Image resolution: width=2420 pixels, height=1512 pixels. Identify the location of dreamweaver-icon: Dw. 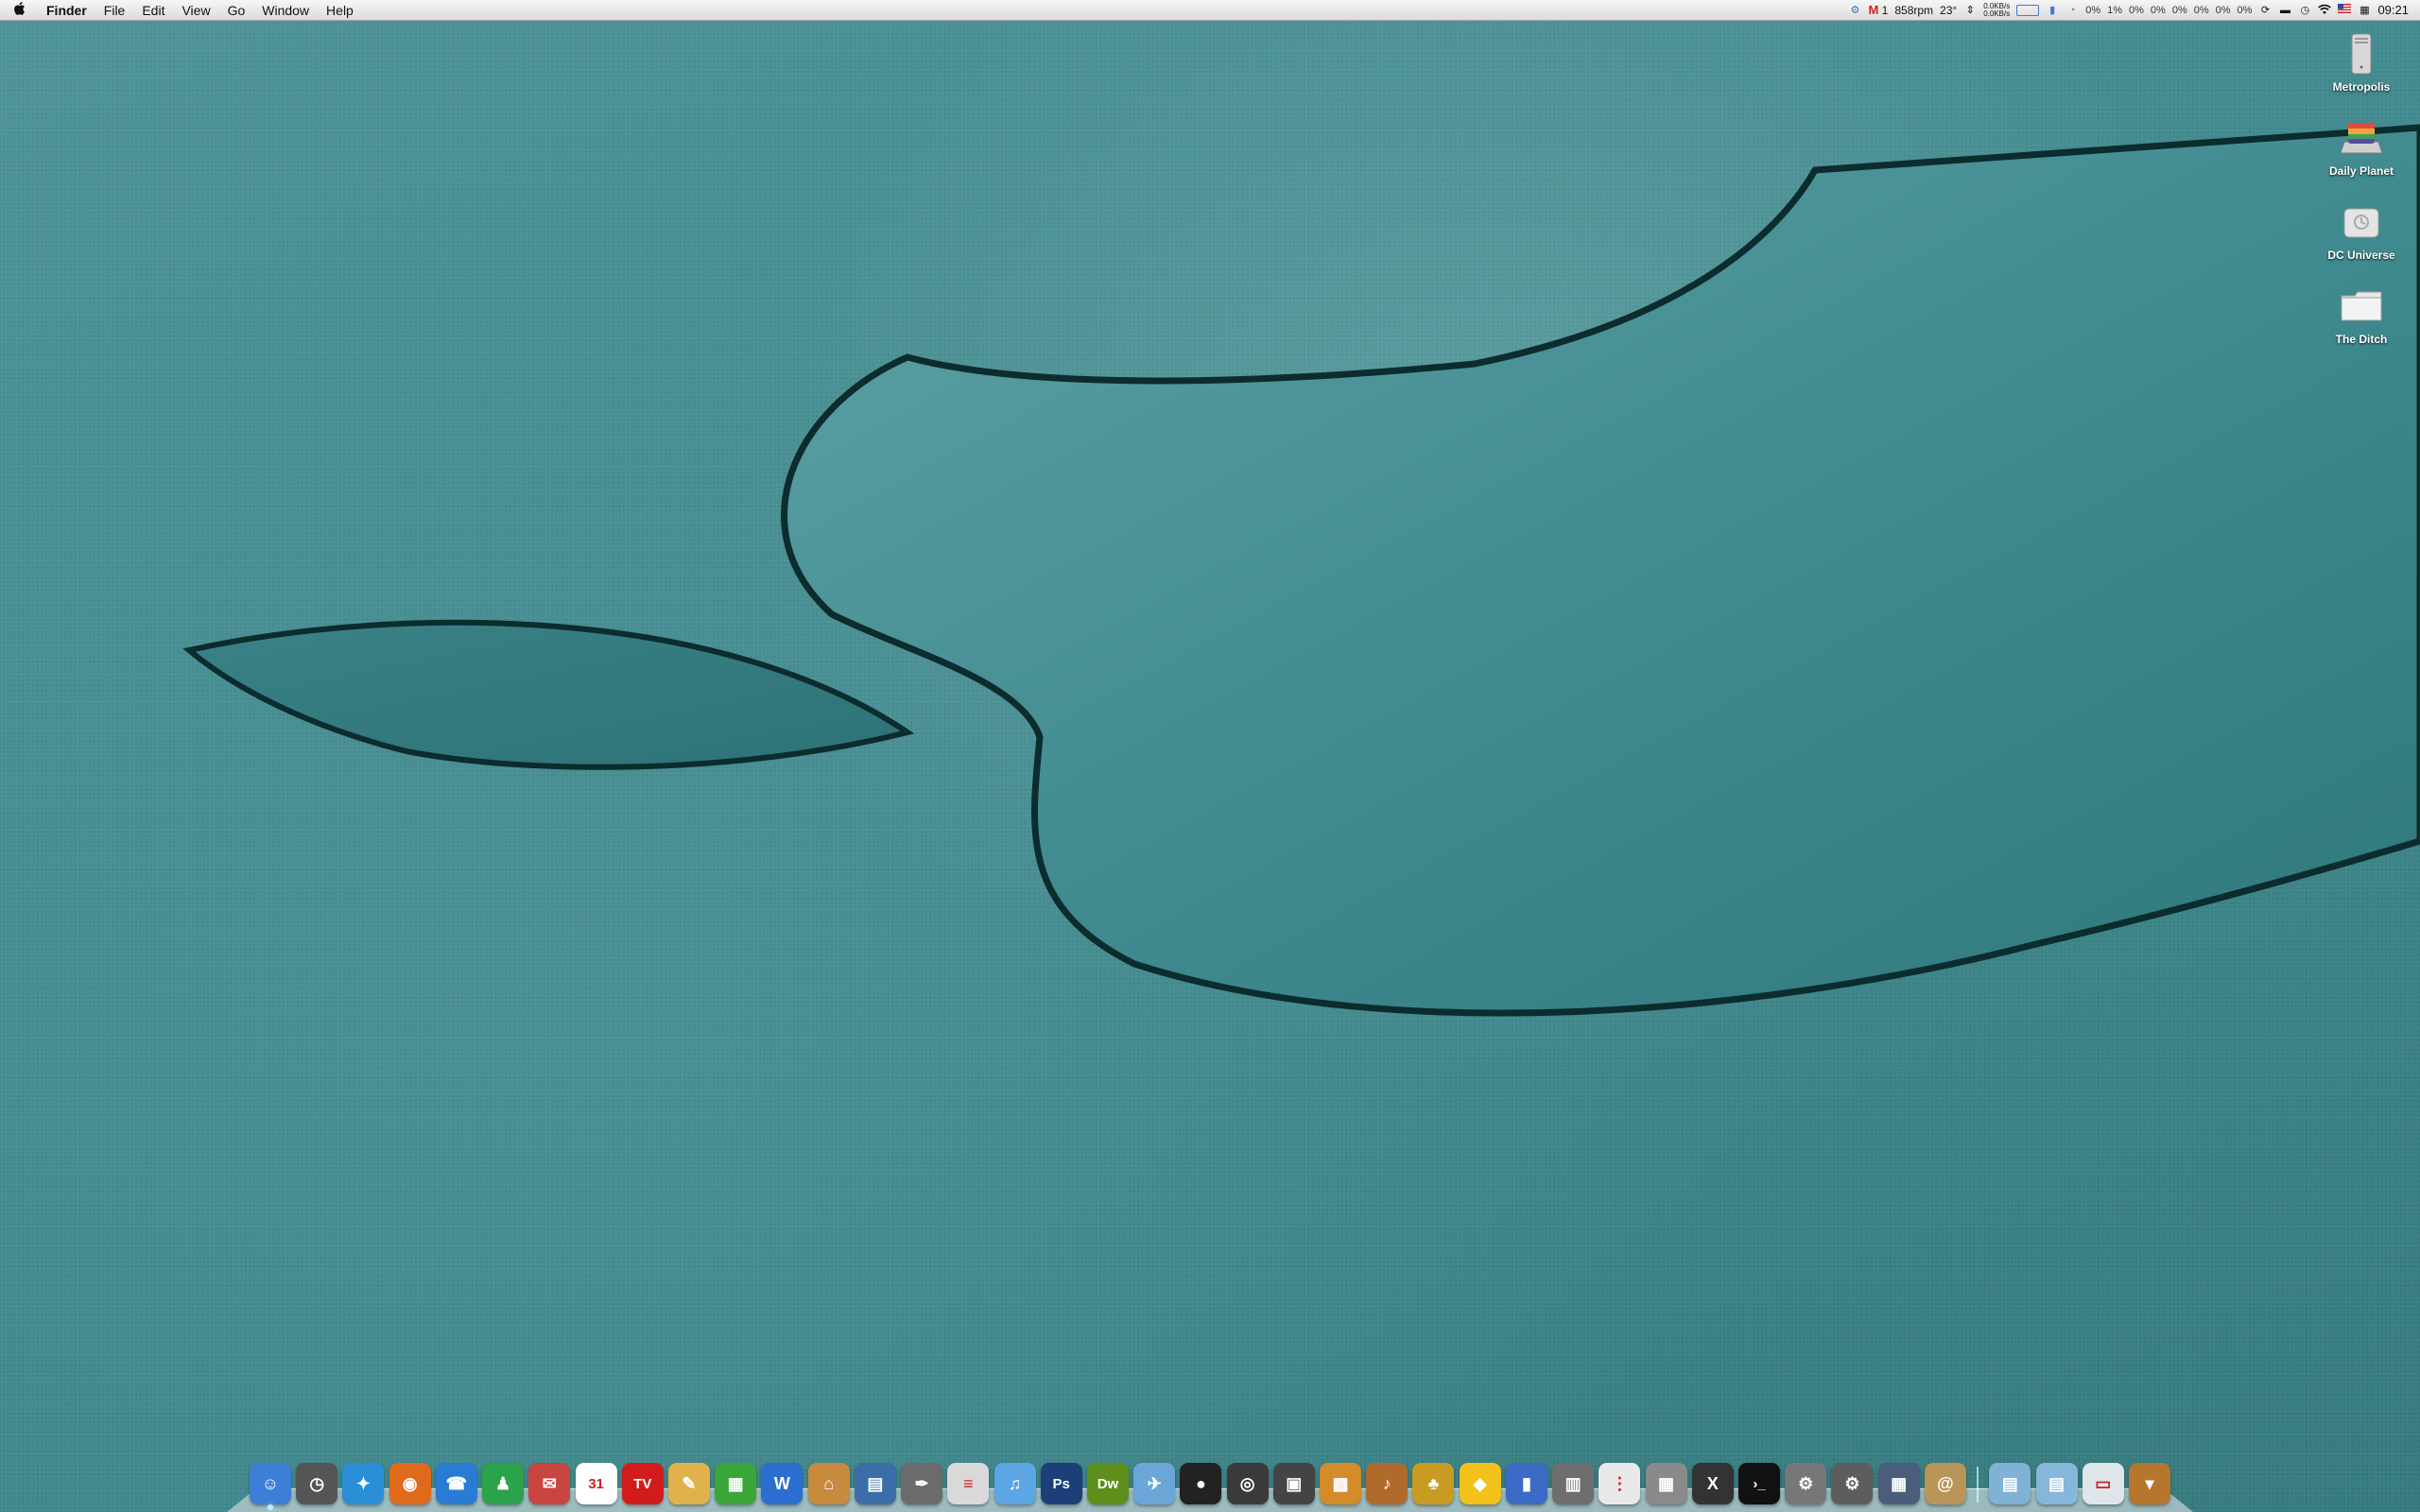
(1107, 1483).